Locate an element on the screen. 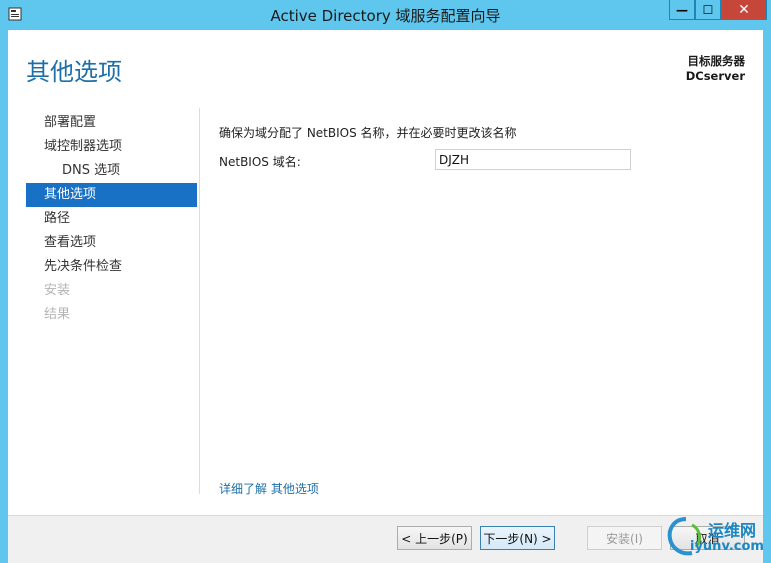 The image size is (771, 563). minimize-icon: — is located at coordinates (682, 9).